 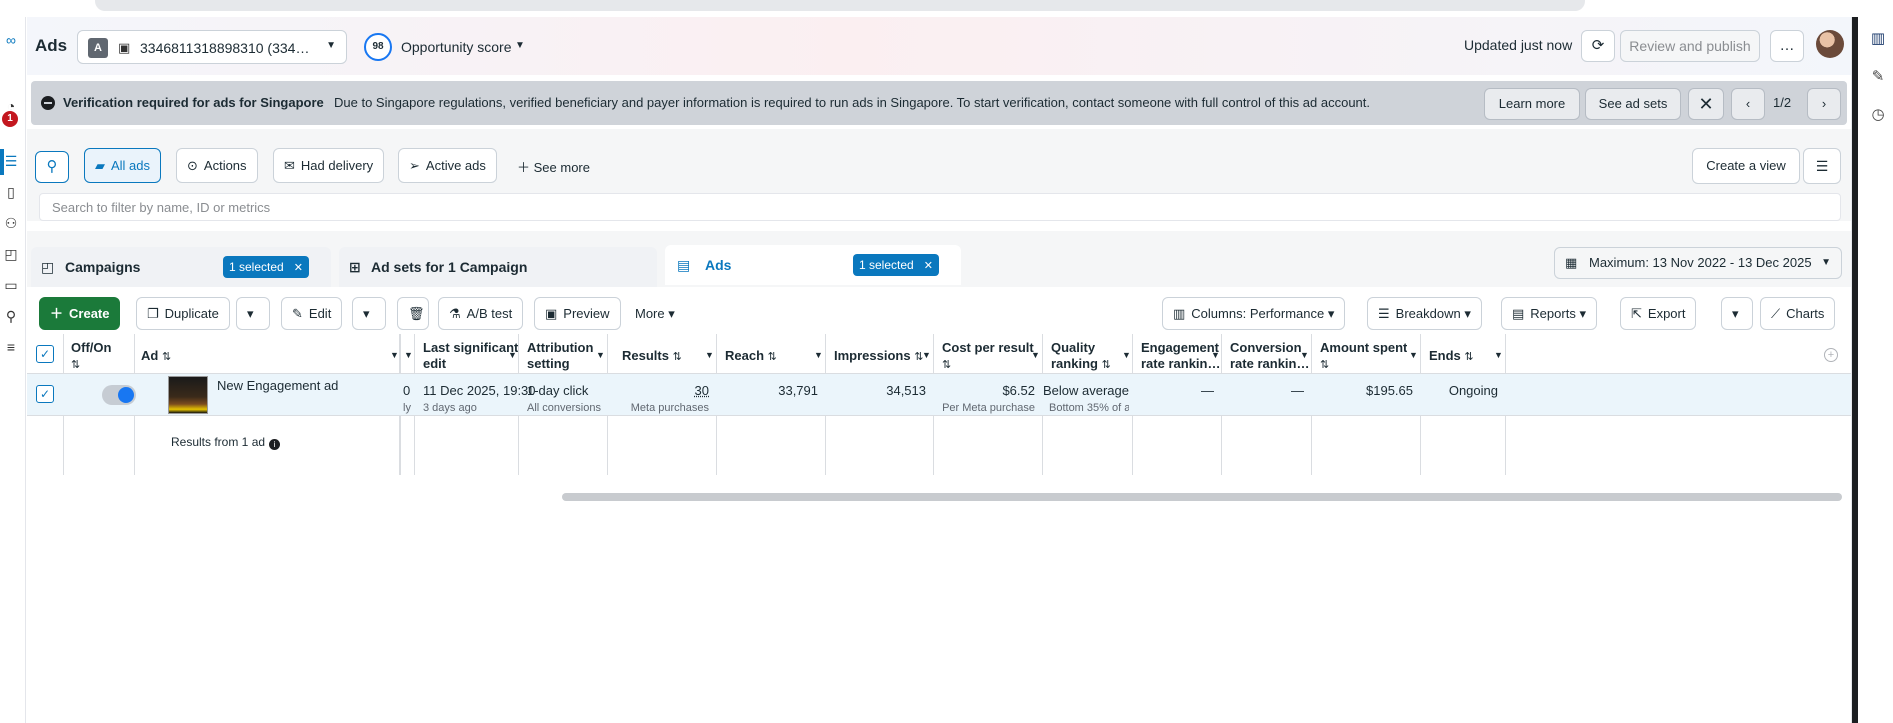 What do you see at coordinates (11, 347) in the screenshot?
I see `menu-icon: ≡` at bounding box center [11, 347].